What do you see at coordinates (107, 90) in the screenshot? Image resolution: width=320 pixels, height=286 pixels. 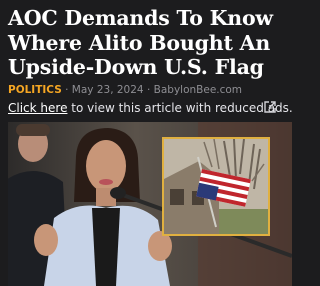 I see `article-date: May 23, 2024` at bounding box center [107, 90].